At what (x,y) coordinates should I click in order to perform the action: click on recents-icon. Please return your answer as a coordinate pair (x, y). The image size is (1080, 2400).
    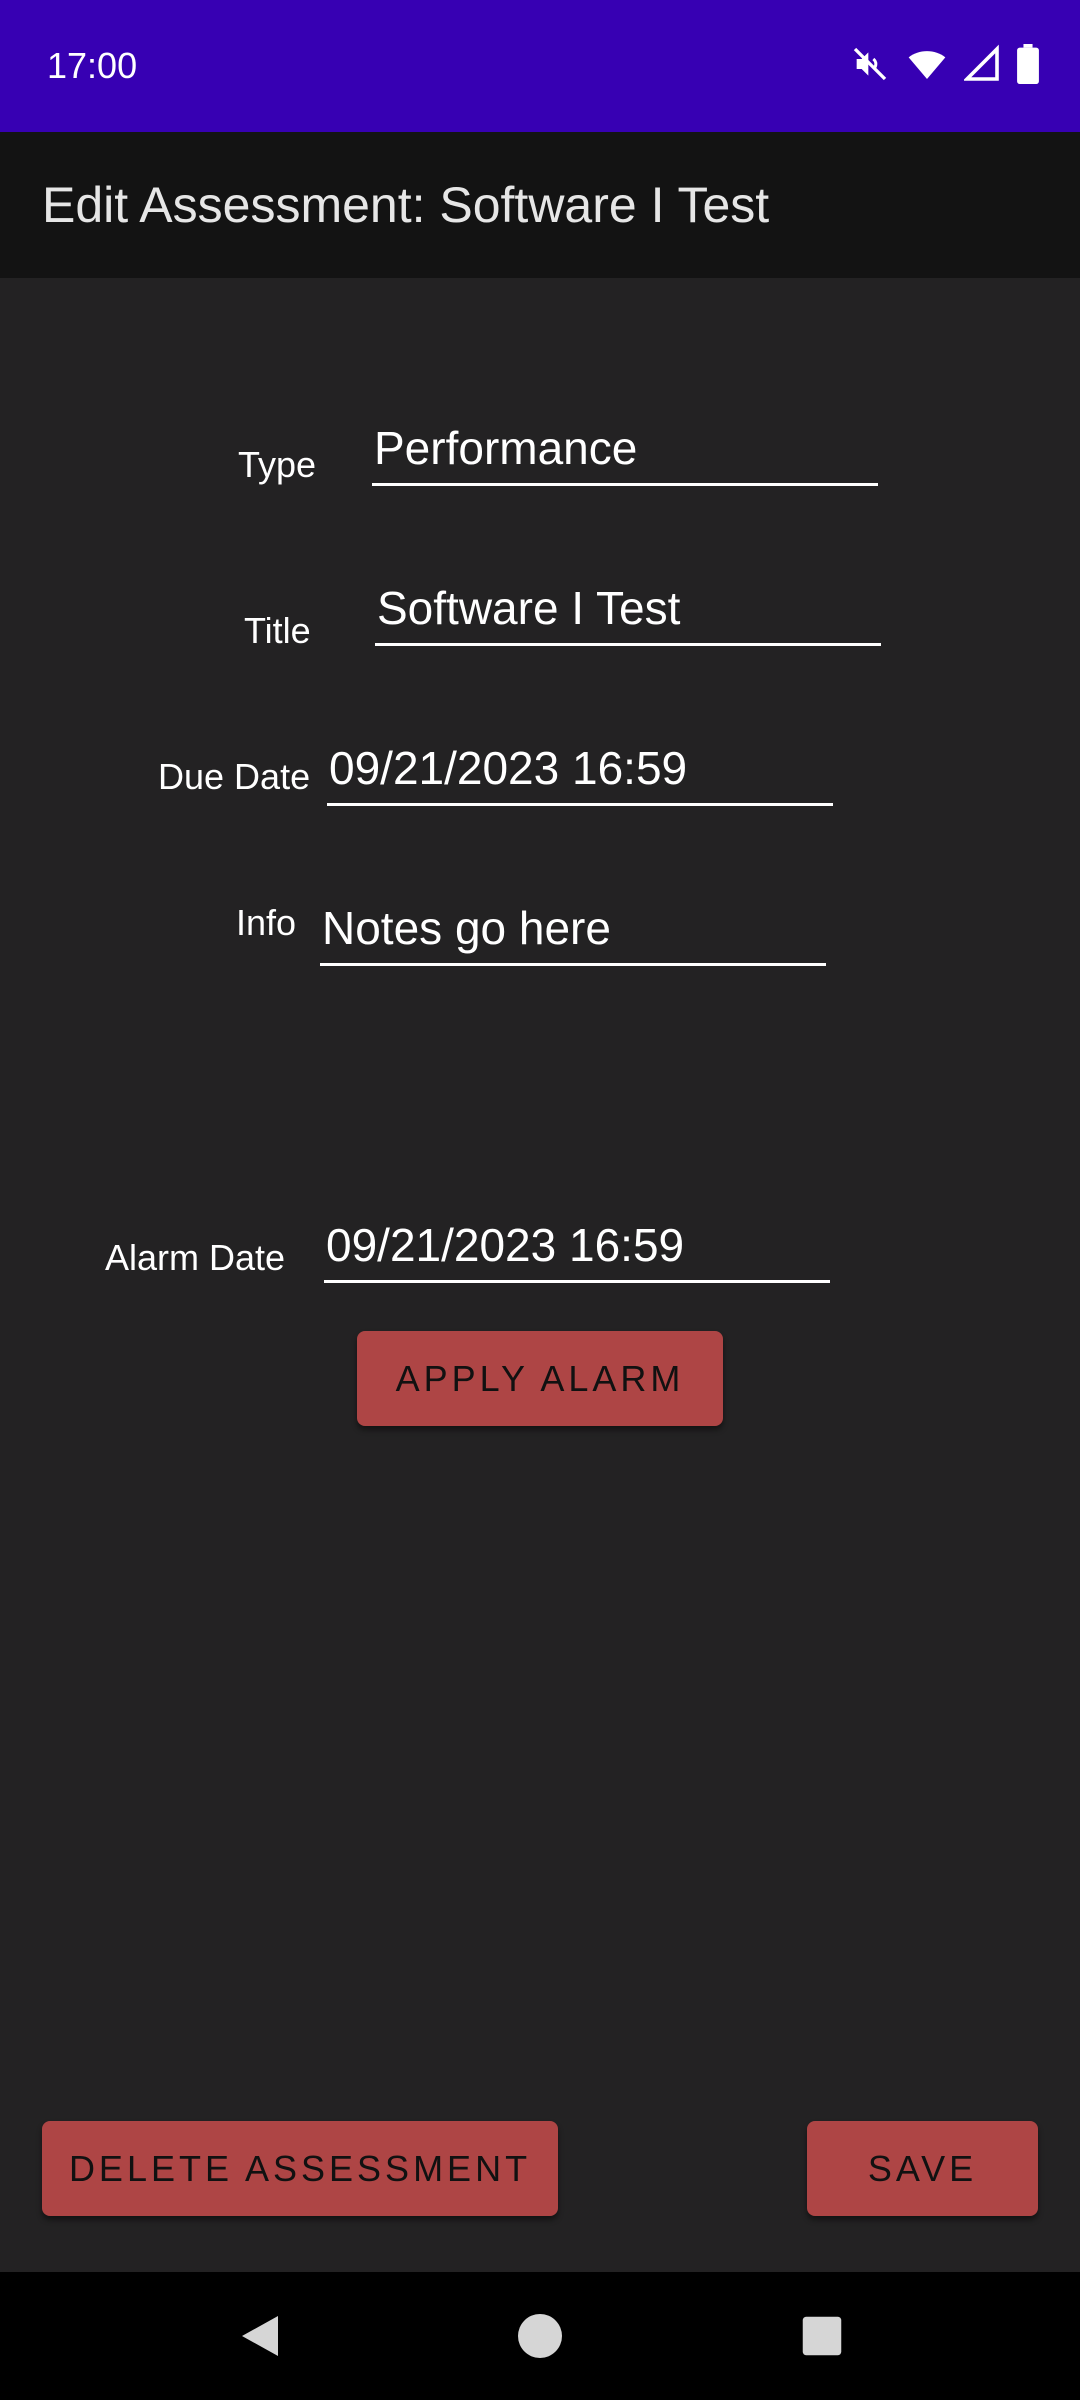
    Looking at the image, I should click on (822, 2336).